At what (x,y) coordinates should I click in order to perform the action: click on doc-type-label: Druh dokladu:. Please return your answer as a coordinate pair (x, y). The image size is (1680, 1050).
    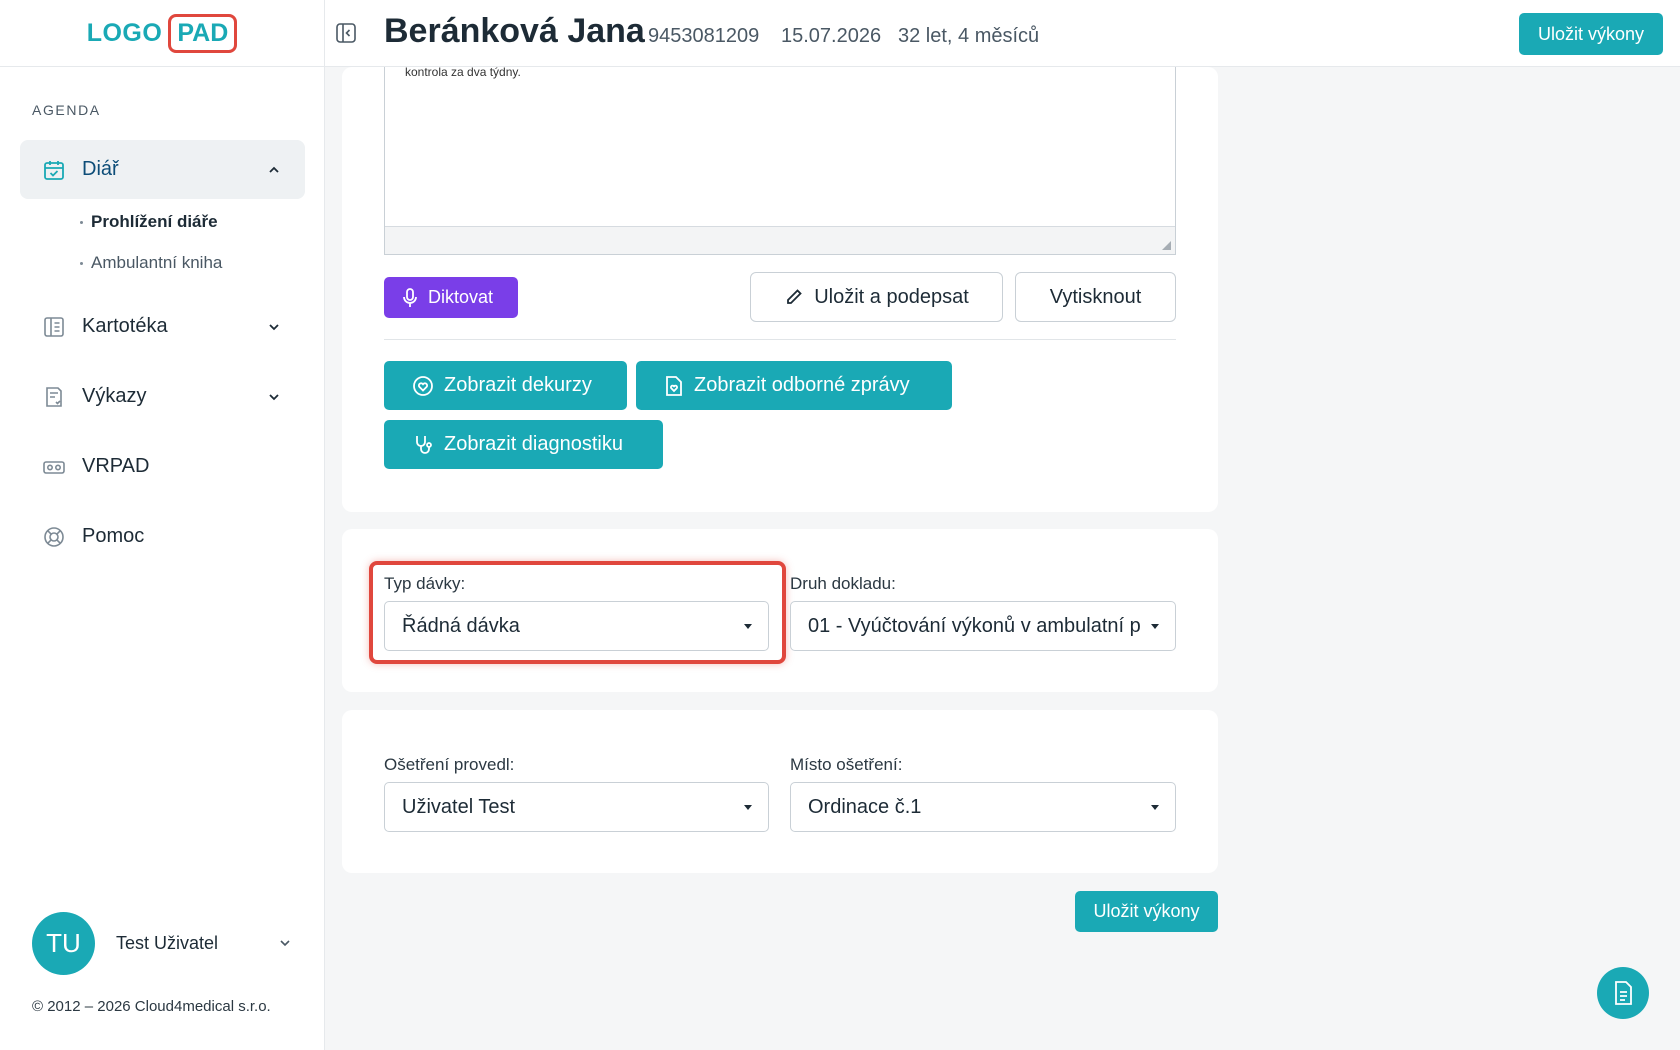
    Looking at the image, I should click on (843, 583).